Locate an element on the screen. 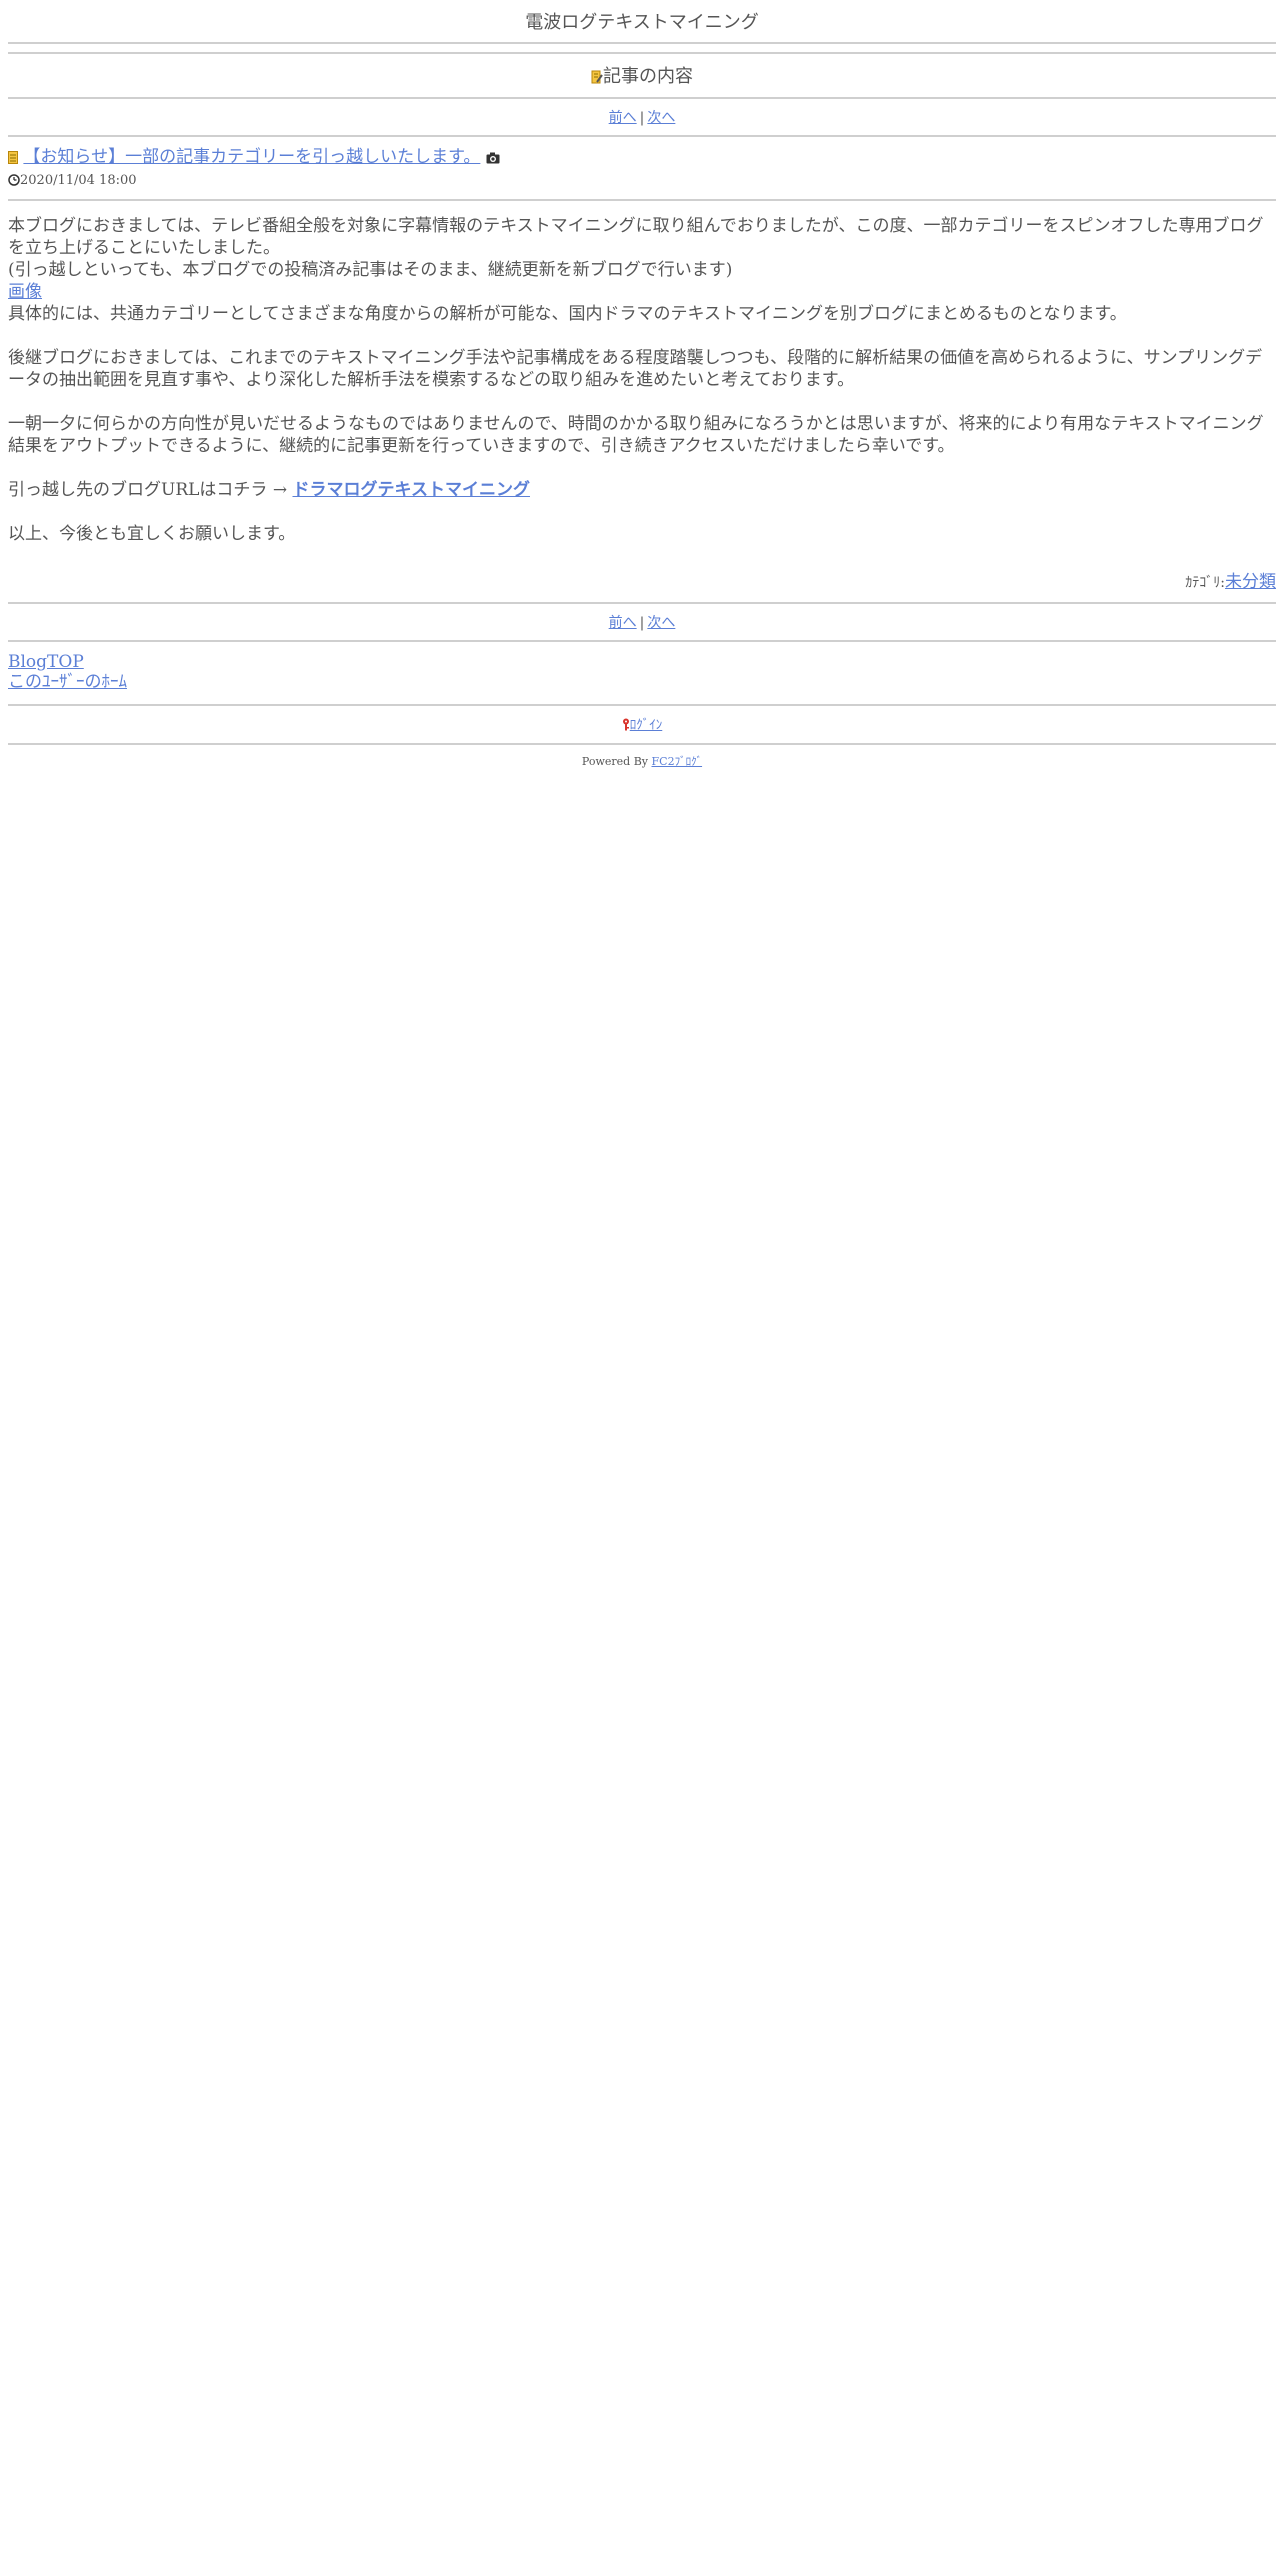 Image resolution: width=1284 pixels, height=2568 pixels. prev-link-bottom: 前へ is located at coordinates (623, 623).